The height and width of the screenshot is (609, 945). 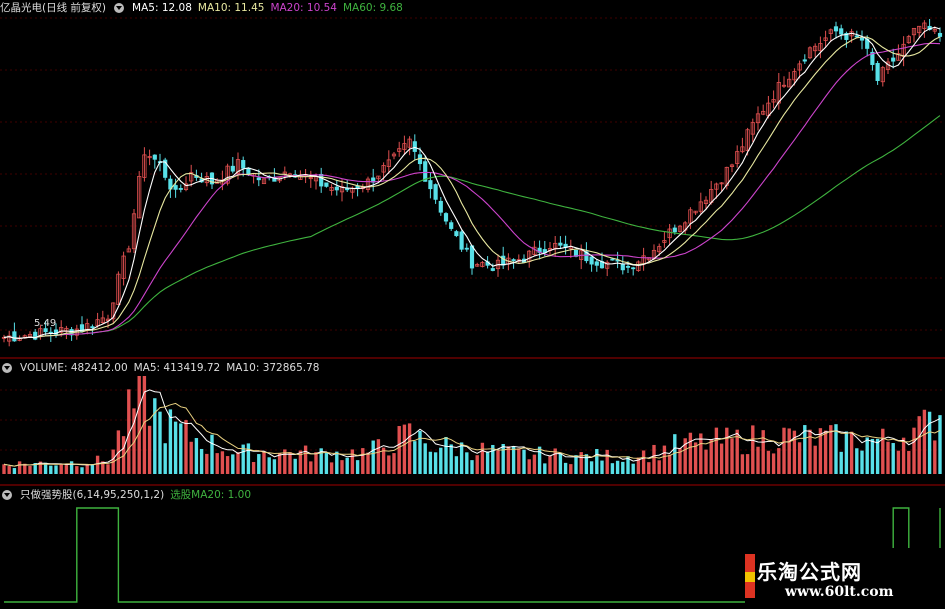 I want to click on volume-value-label: VOLUME: 482412.00, so click(x=74, y=368).